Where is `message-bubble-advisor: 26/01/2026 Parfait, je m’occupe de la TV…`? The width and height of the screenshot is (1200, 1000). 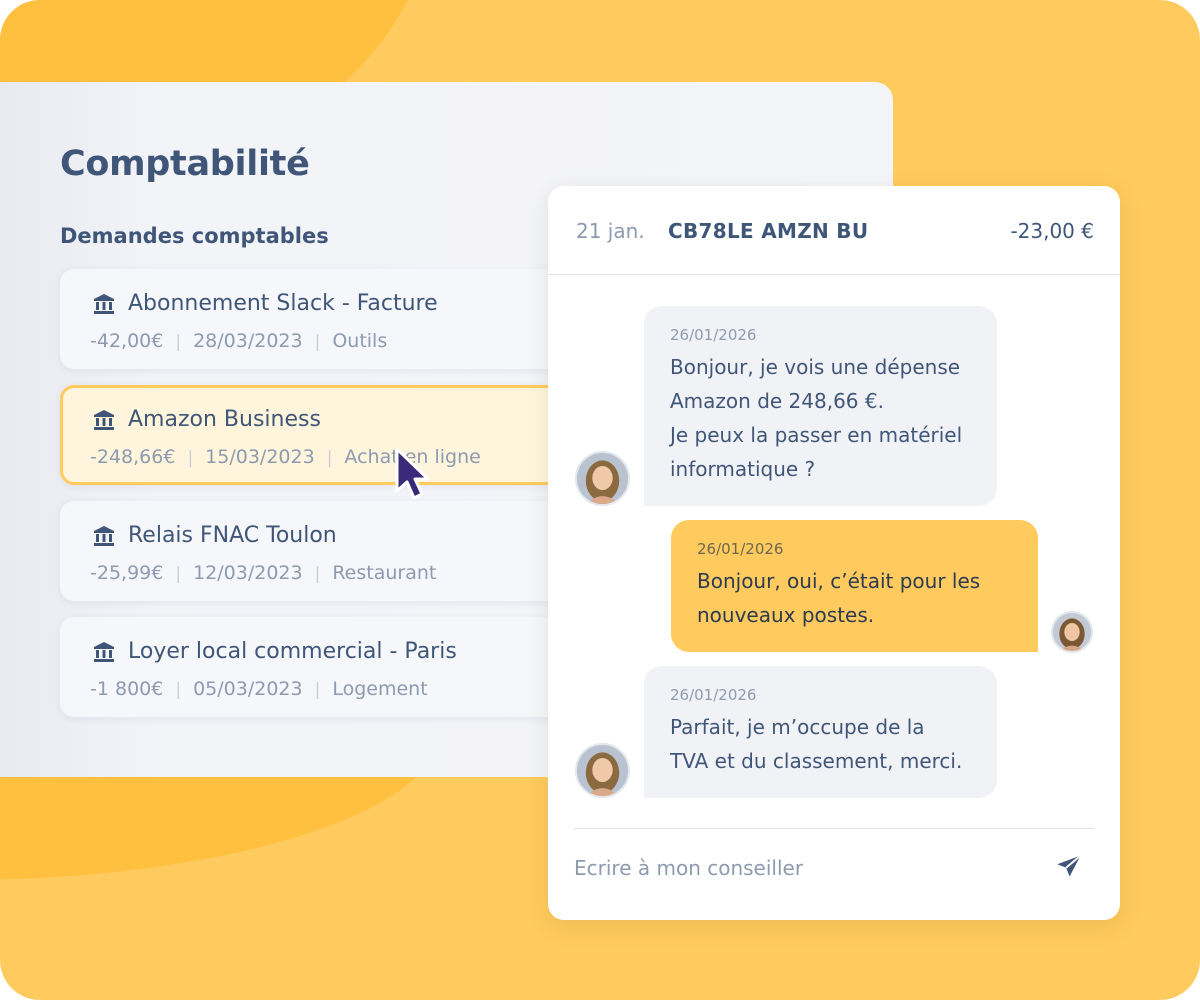
message-bubble-advisor: 26/01/2026 Parfait, je m’occupe de la TV… is located at coordinates (820, 732).